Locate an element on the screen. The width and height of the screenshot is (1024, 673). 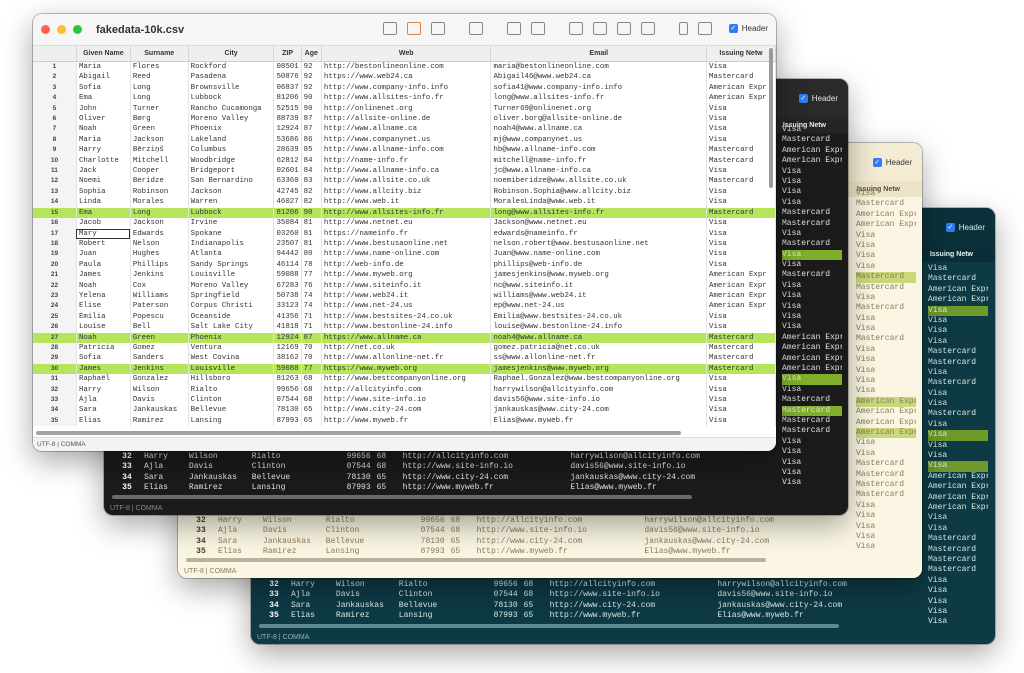
row-number: 25 is located at coordinates (55, 317).